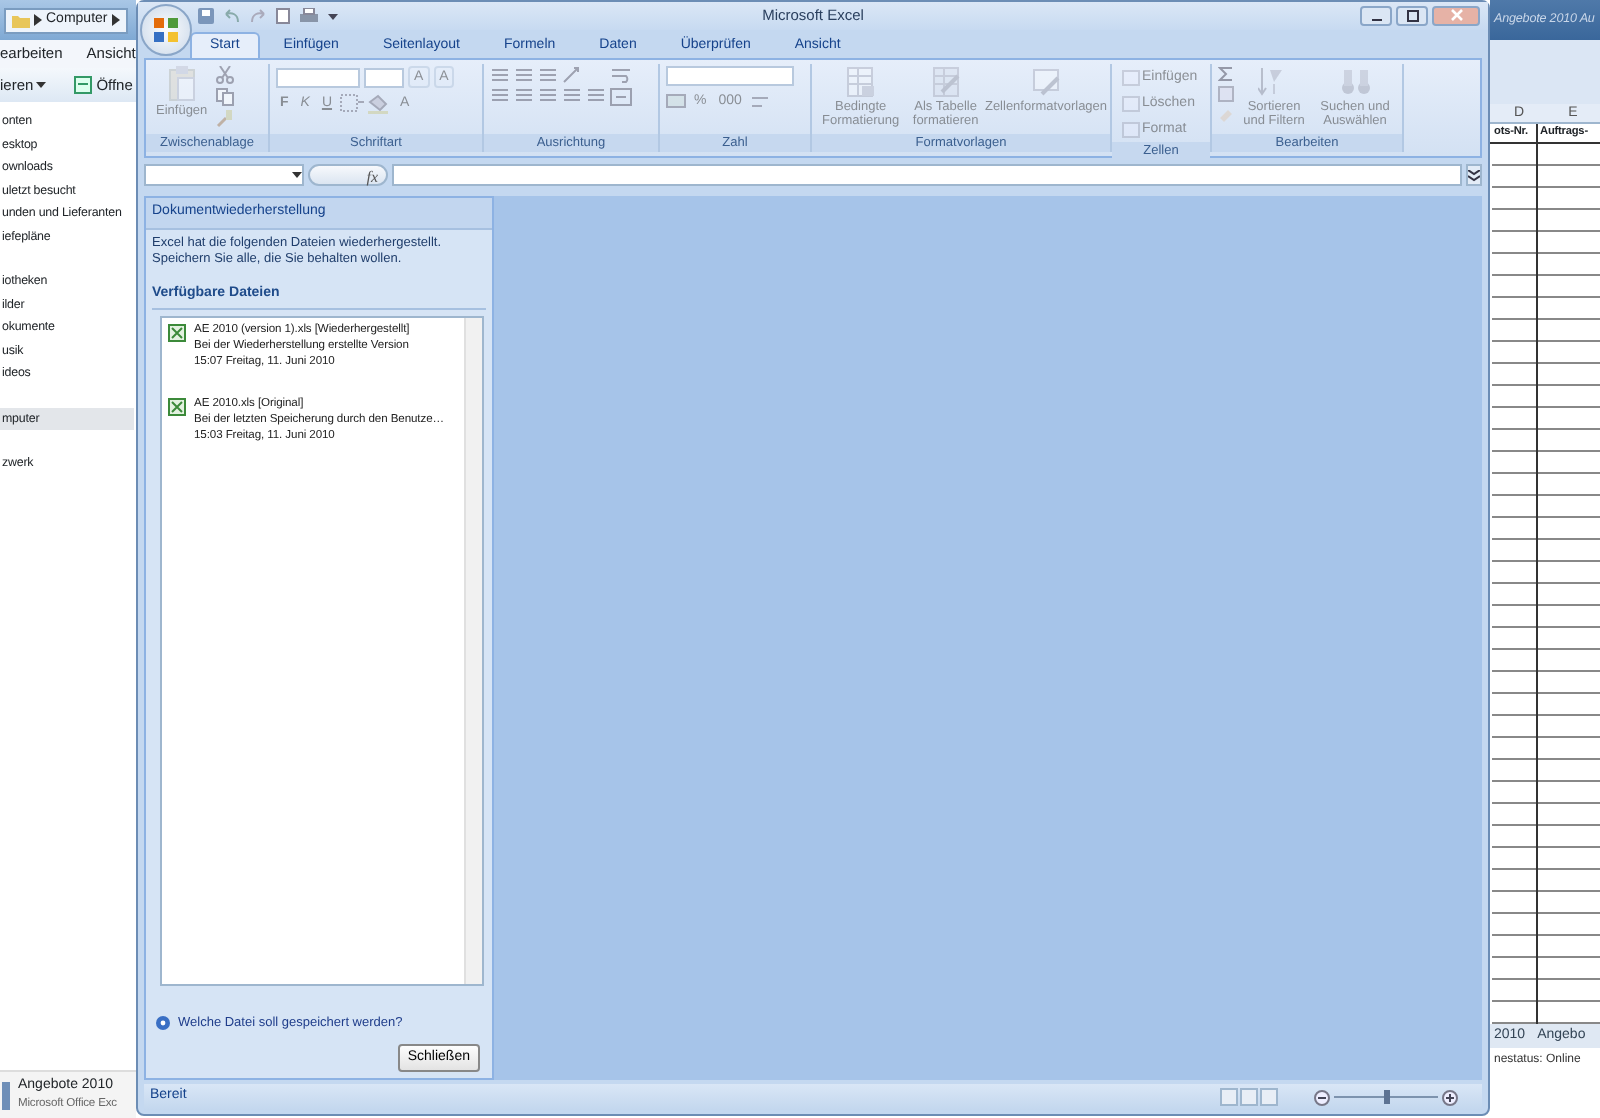  I want to click on minimize-button, so click(1376, 16).